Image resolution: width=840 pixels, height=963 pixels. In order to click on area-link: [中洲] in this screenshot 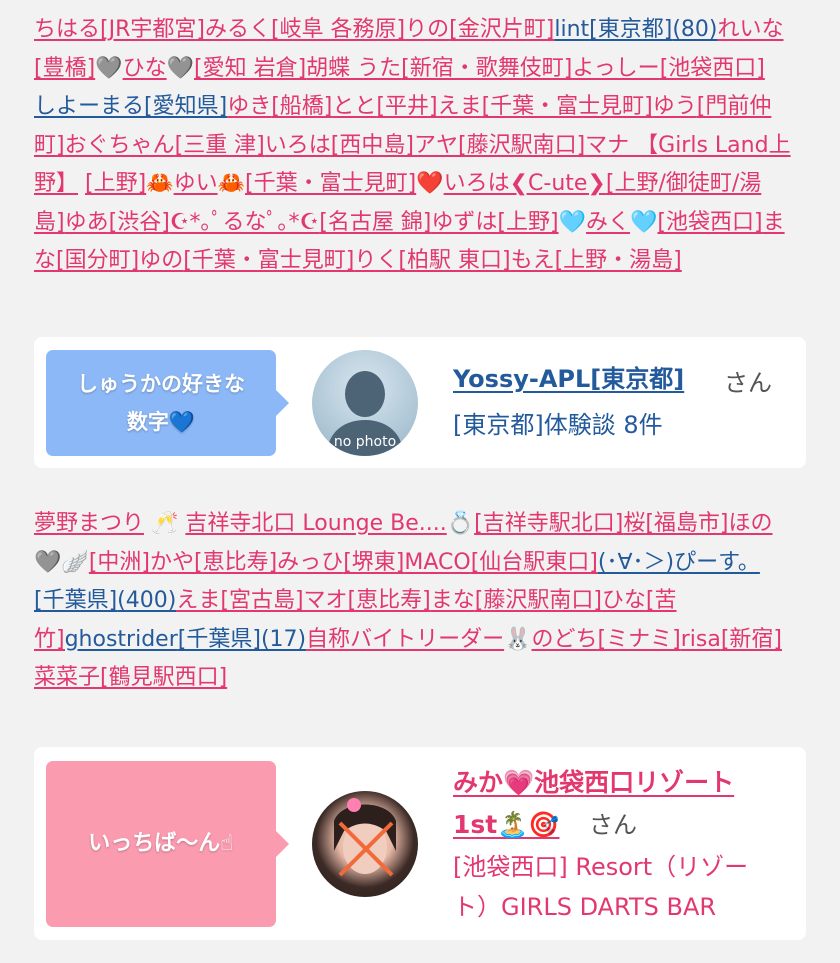, I will do `click(119, 562)`.